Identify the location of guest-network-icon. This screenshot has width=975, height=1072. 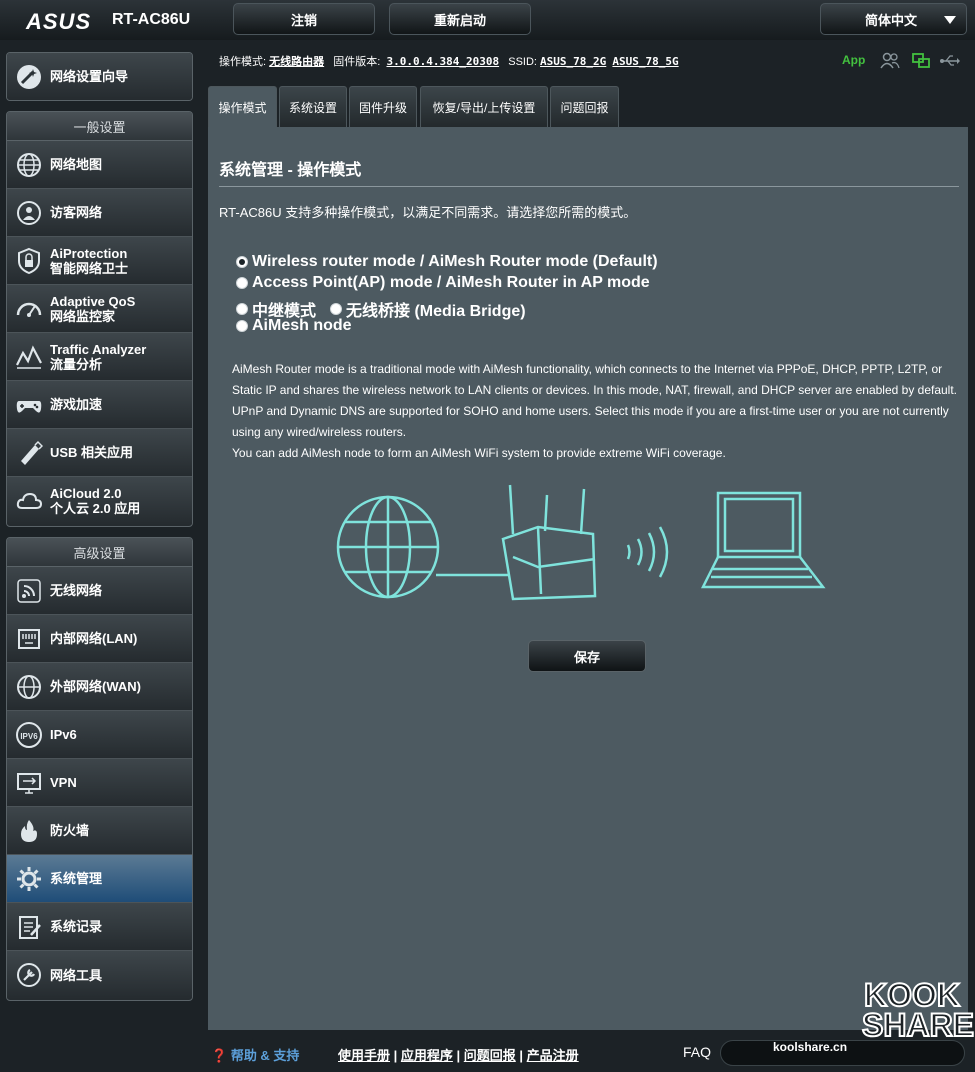
(29, 213).